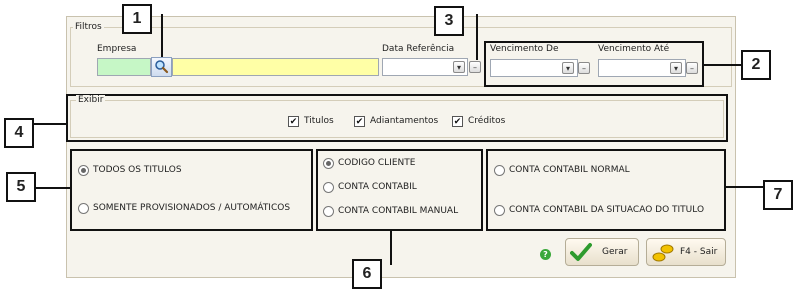 The width and height of the screenshot is (800, 293). I want to click on data-referencia-clear-button: –, so click(475, 67).